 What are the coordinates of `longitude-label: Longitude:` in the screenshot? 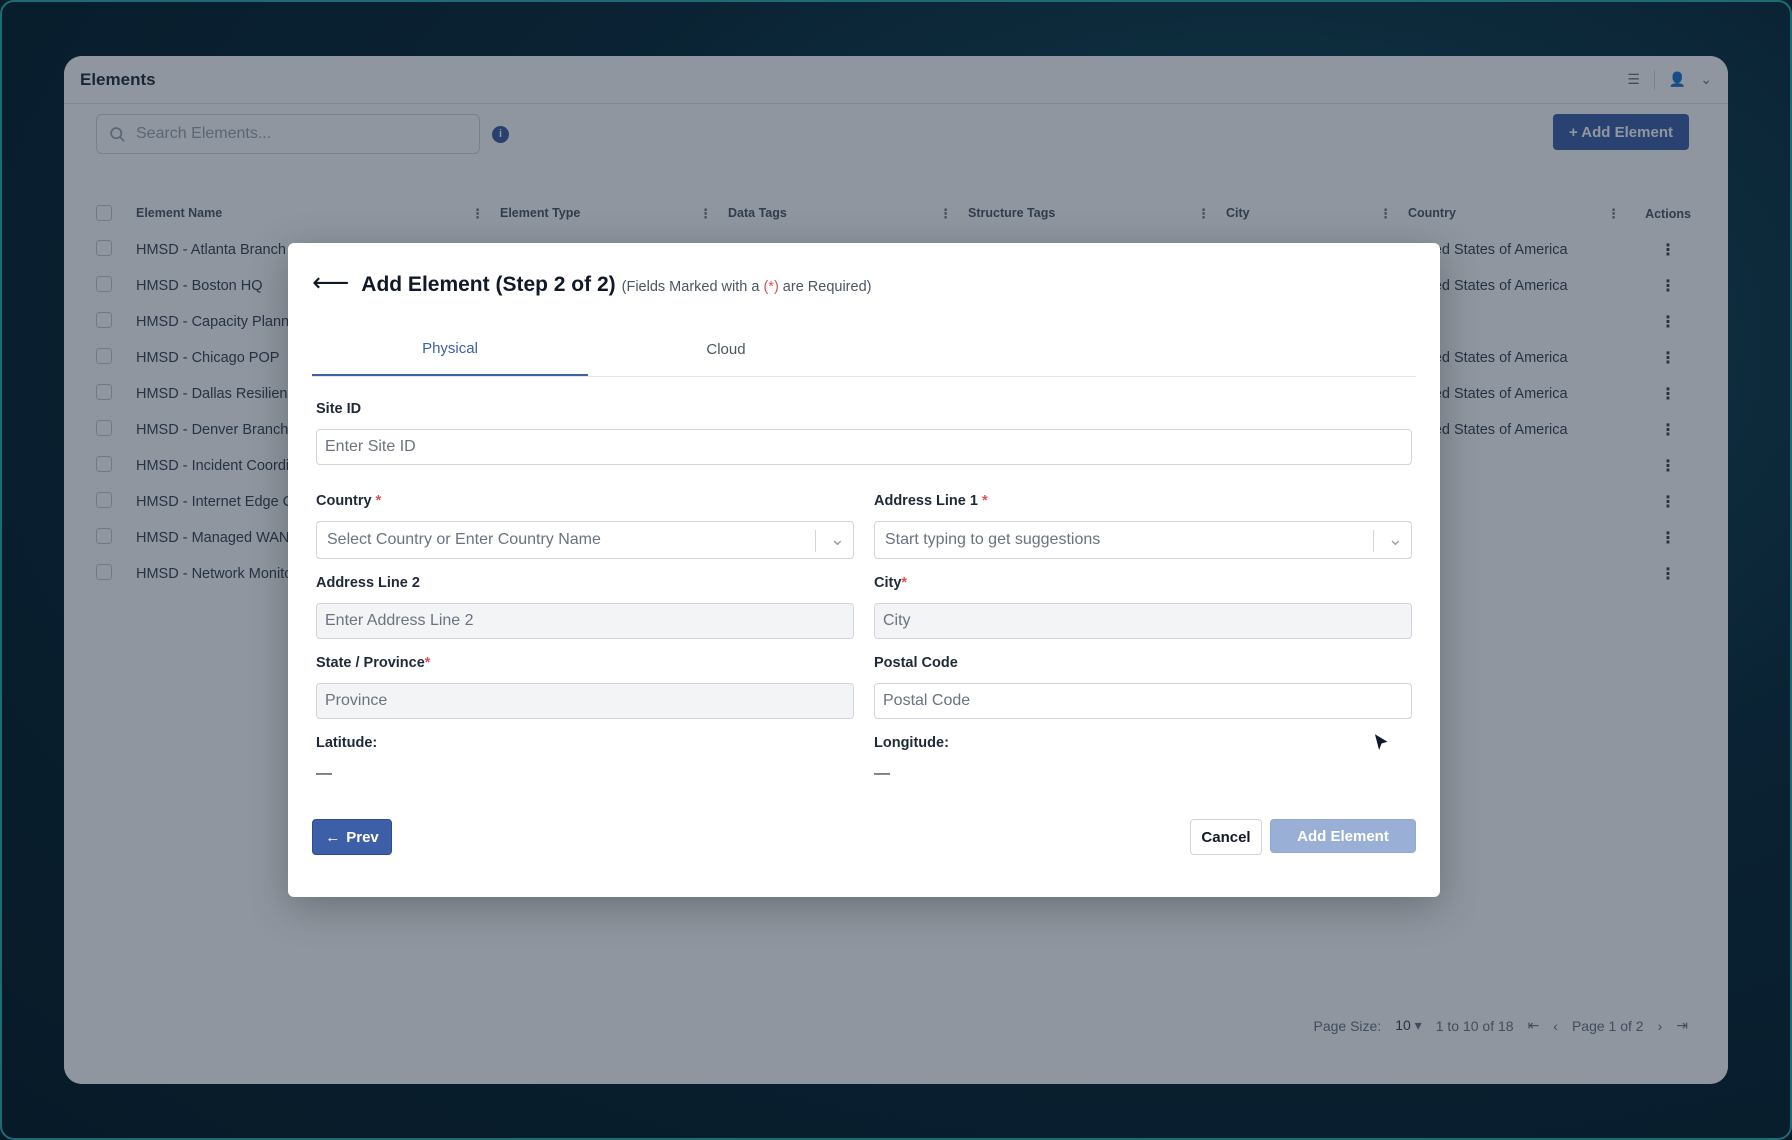 It's located at (911, 743).